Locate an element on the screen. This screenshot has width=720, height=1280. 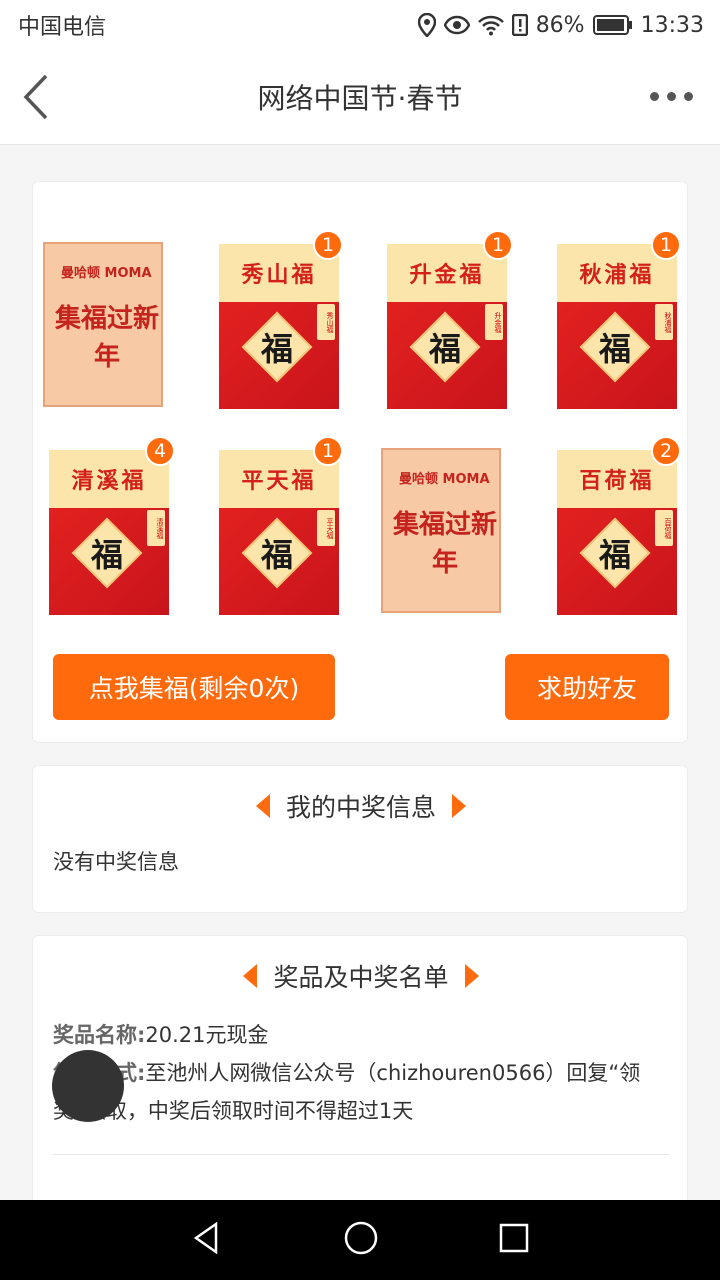
system-nav-bar is located at coordinates (360, 1240).